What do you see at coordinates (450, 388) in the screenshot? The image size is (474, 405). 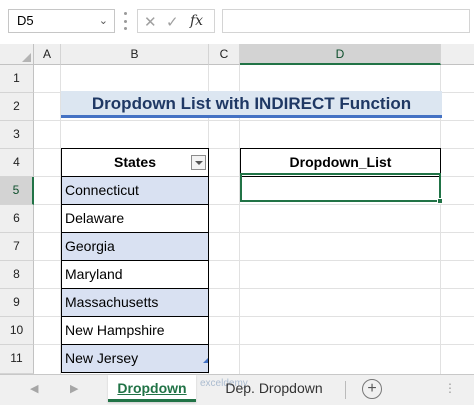 I see `more-options-icon: ⋮` at bounding box center [450, 388].